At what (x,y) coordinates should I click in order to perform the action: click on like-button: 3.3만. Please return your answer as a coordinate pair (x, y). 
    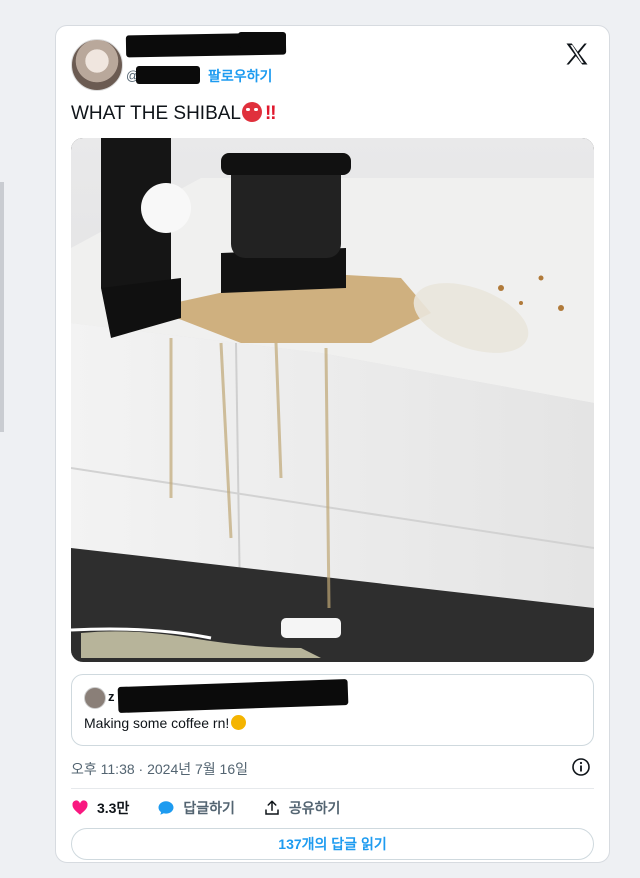
    Looking at the image, I should click on (100, 808).